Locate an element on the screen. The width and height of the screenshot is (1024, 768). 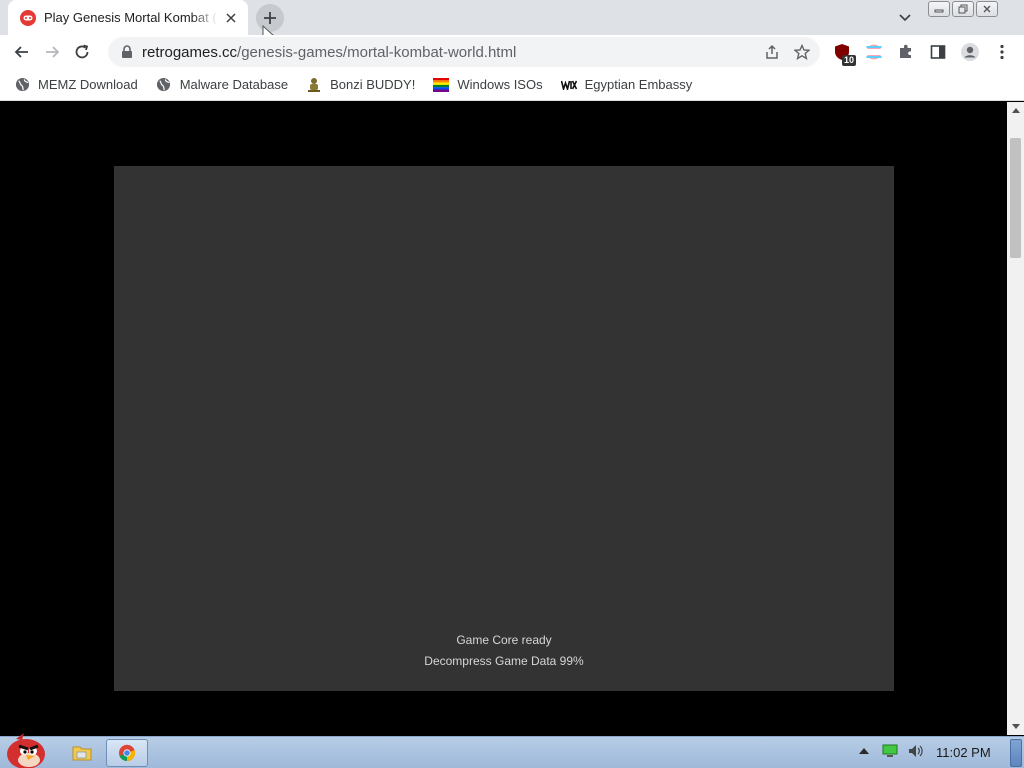
arrow-right-icon is located at coordinates (53, 52).